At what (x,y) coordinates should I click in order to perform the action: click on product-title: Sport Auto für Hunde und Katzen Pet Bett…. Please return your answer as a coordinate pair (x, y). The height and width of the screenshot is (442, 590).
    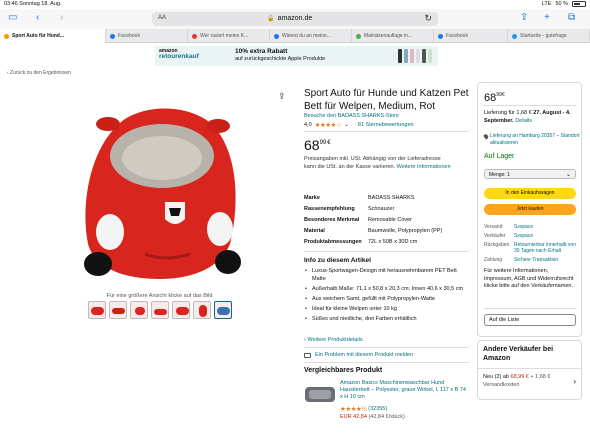
    Looking at the image, I should click on (386, 100).